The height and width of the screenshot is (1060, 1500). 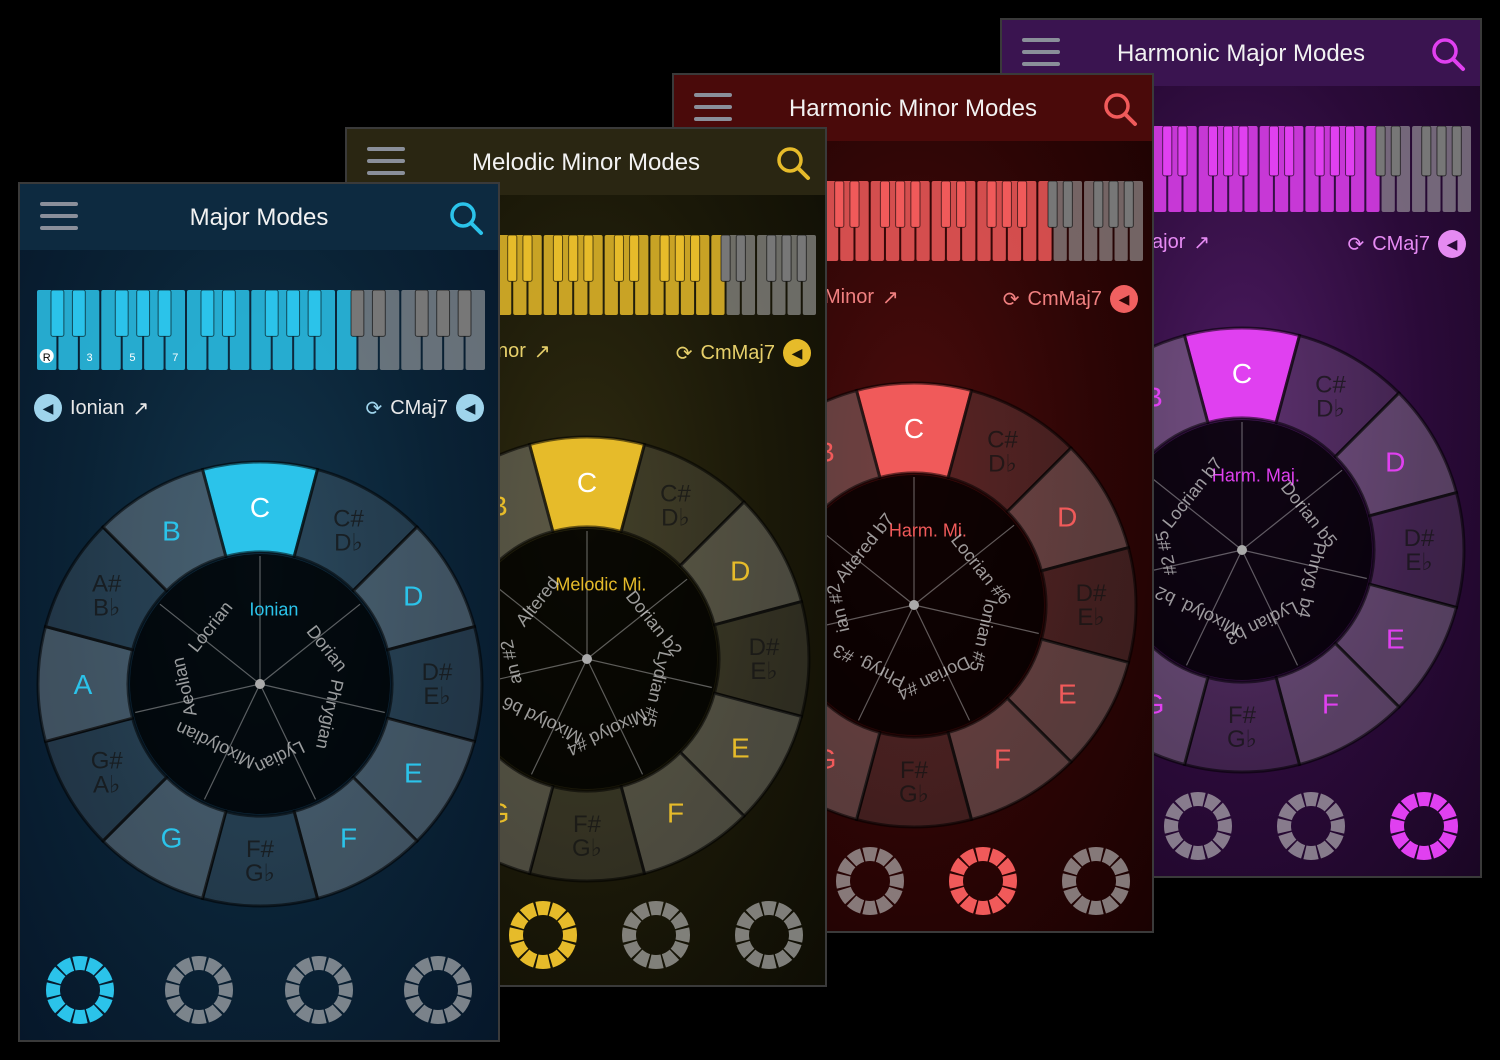 I want to click on piano-keyboard: R 3 5 7, so click(x=261, y=330).